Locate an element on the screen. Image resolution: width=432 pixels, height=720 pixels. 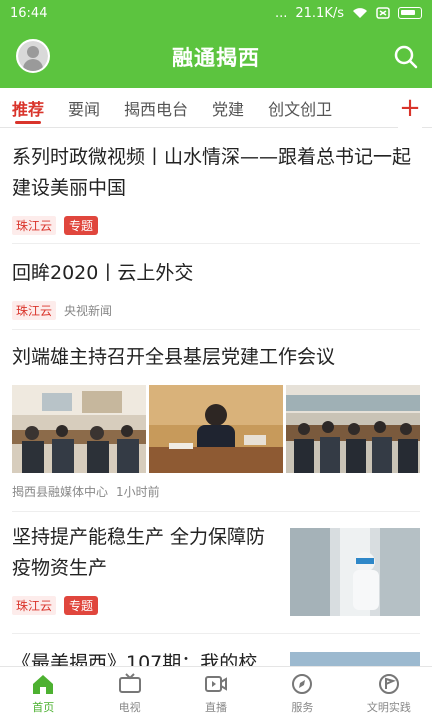
status-bar: 16:44 ... 21.1K/s is located at coordinates (216, 13).